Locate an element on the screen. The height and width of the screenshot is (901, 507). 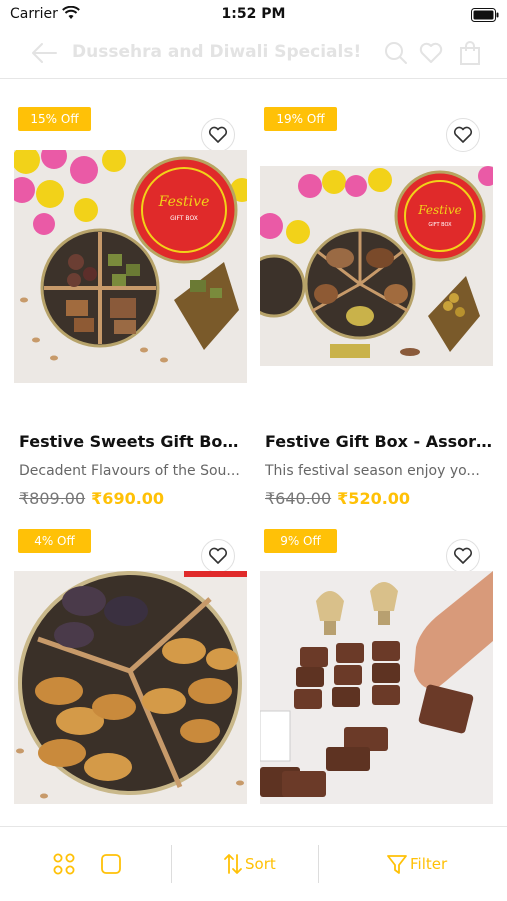
search-icon is located at coordinates (396, 53).